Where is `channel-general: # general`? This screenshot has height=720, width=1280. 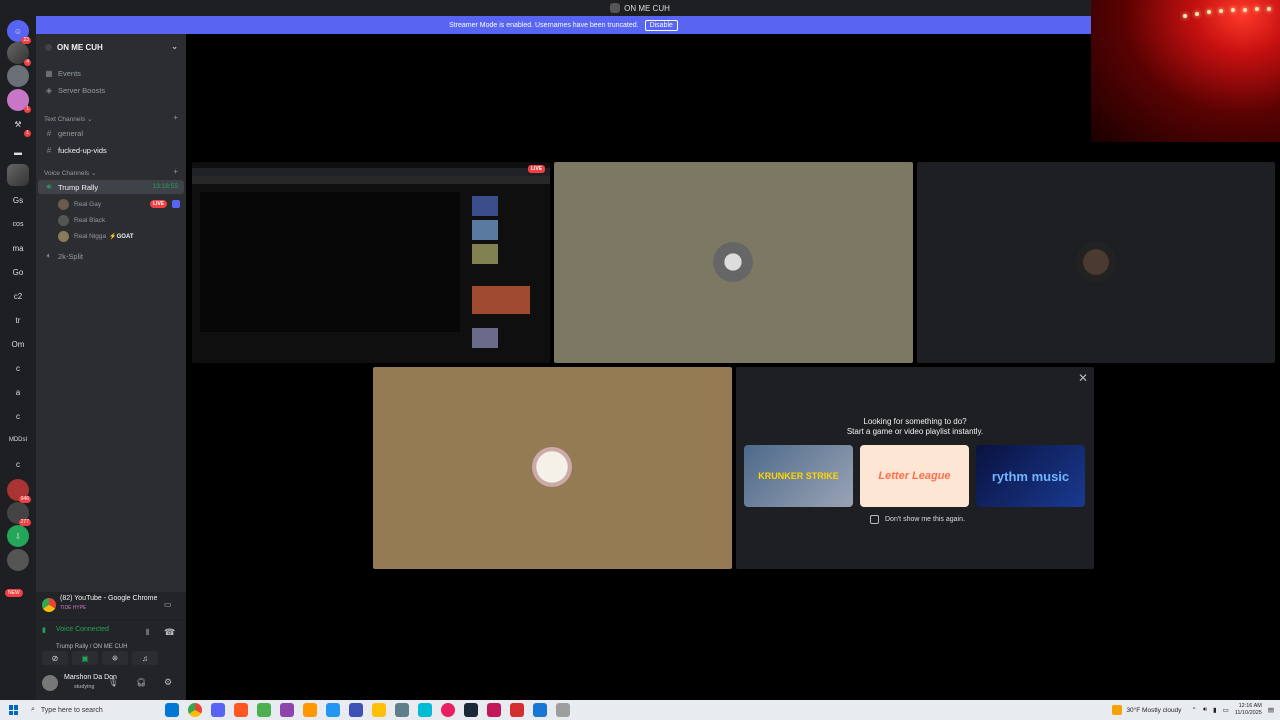
channel-general: # general is located at coordinates (63, 133).